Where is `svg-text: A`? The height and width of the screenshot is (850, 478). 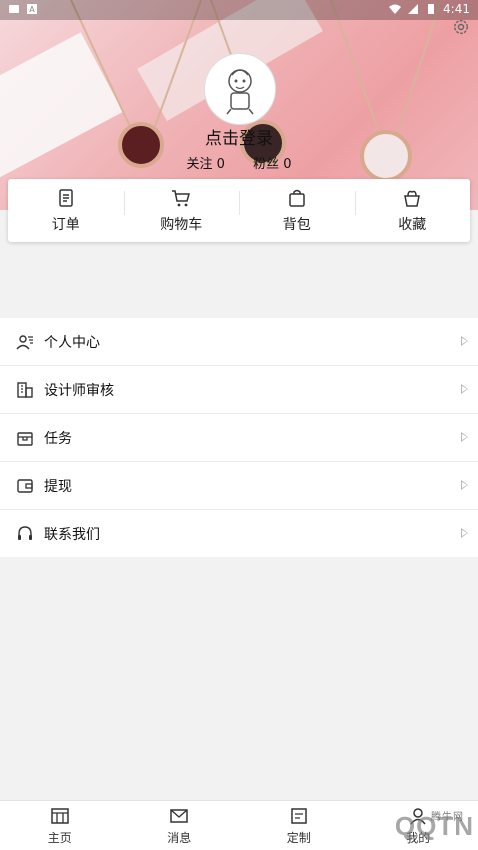 svg-text: A is located at coordinates (32, 9).